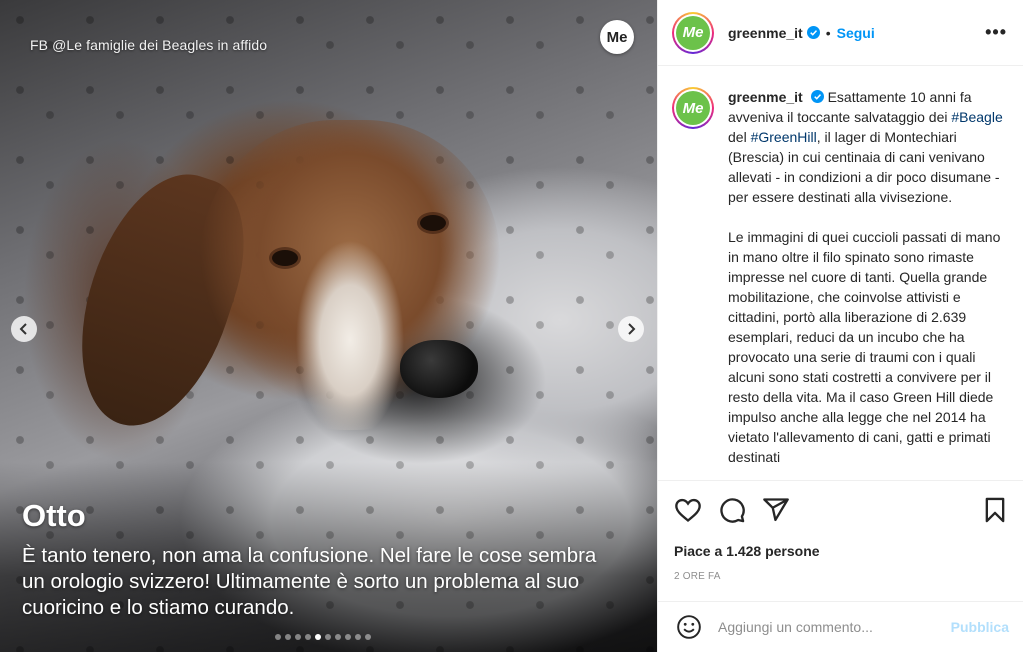 This screenshot has height=652, width=1023. I want to click on chevron-left-icon, so click(23, 329).